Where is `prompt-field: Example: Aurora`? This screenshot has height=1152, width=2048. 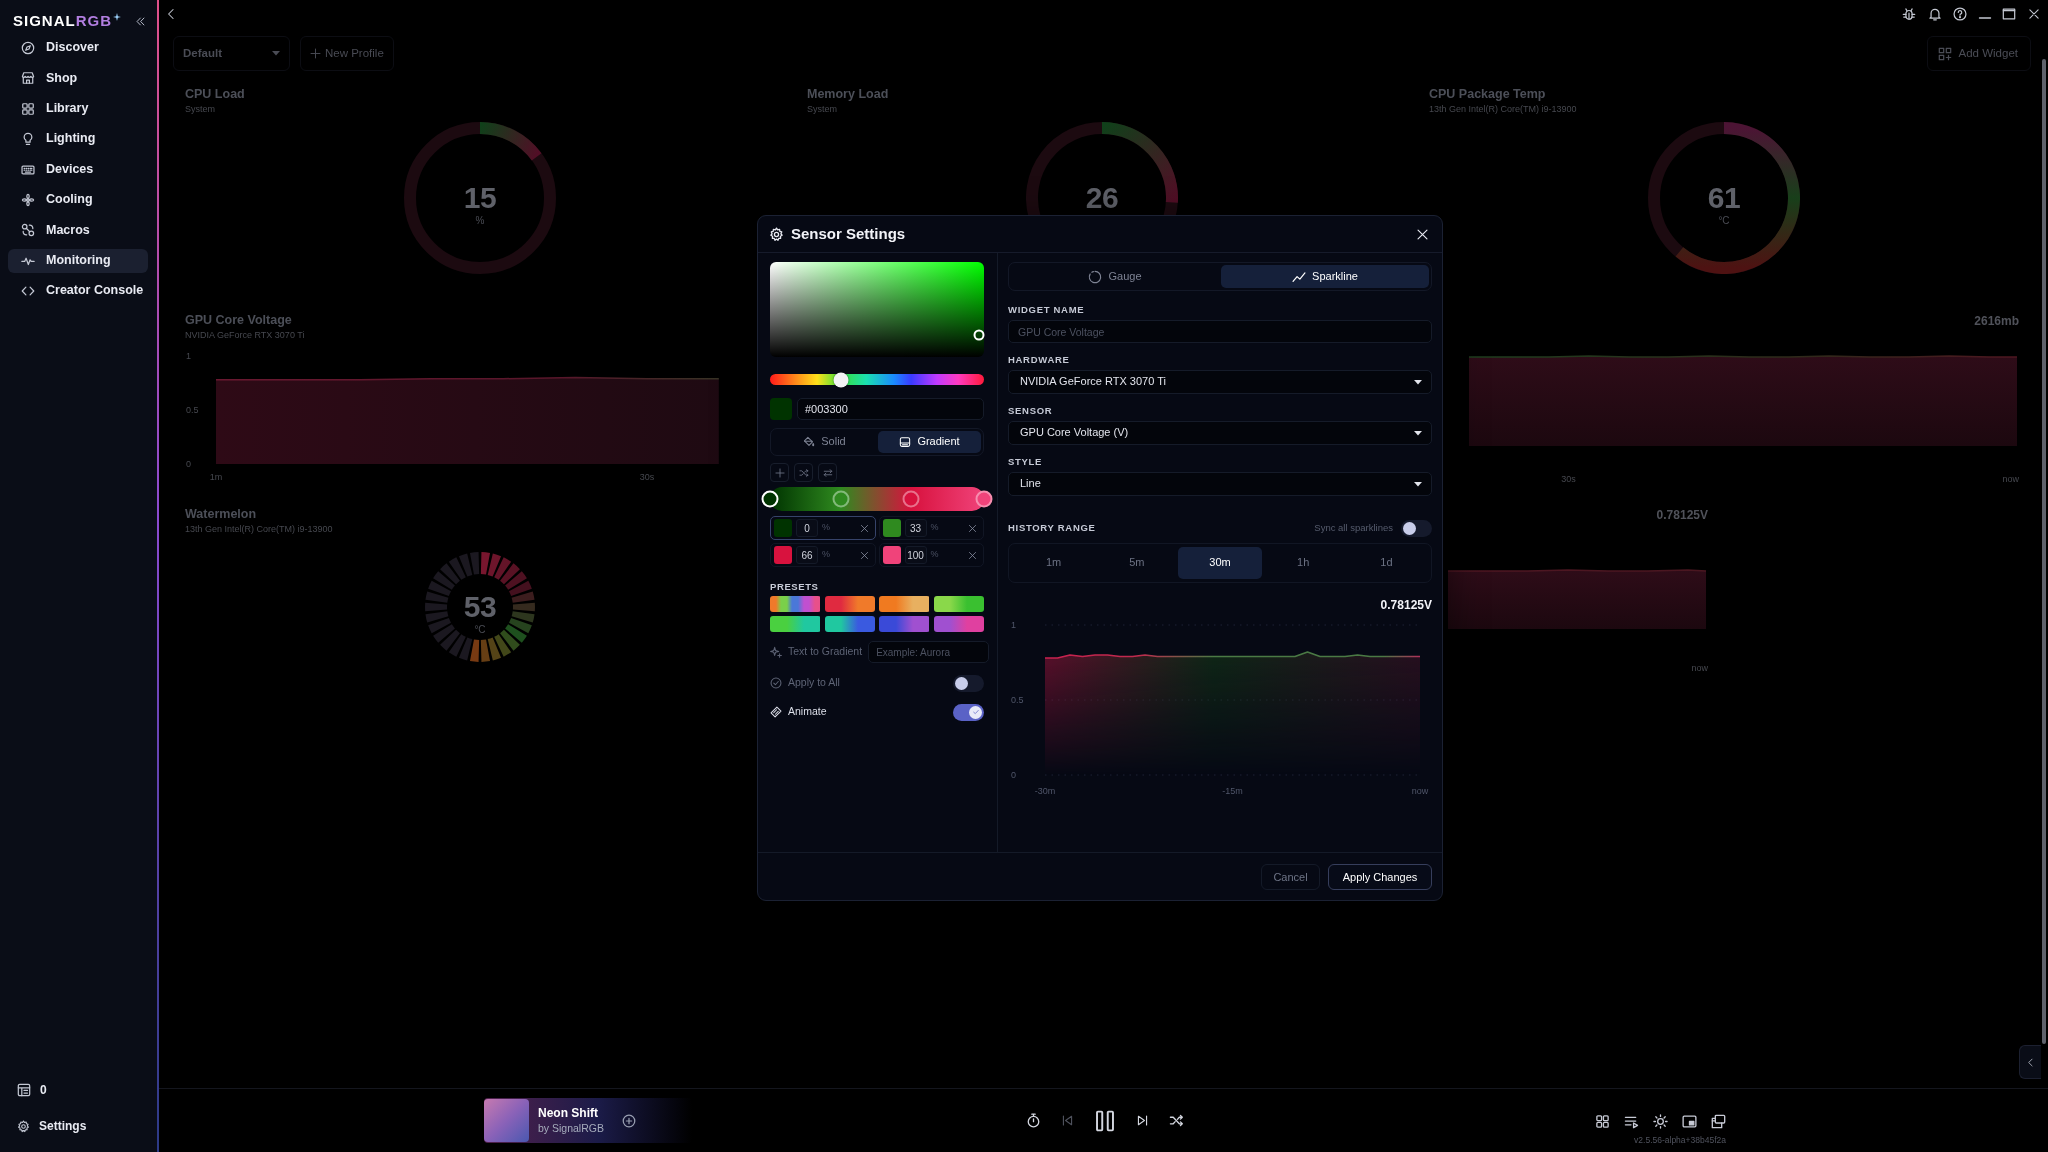 prompt-field: Example: Aurora is located at coordinates (929, 652).